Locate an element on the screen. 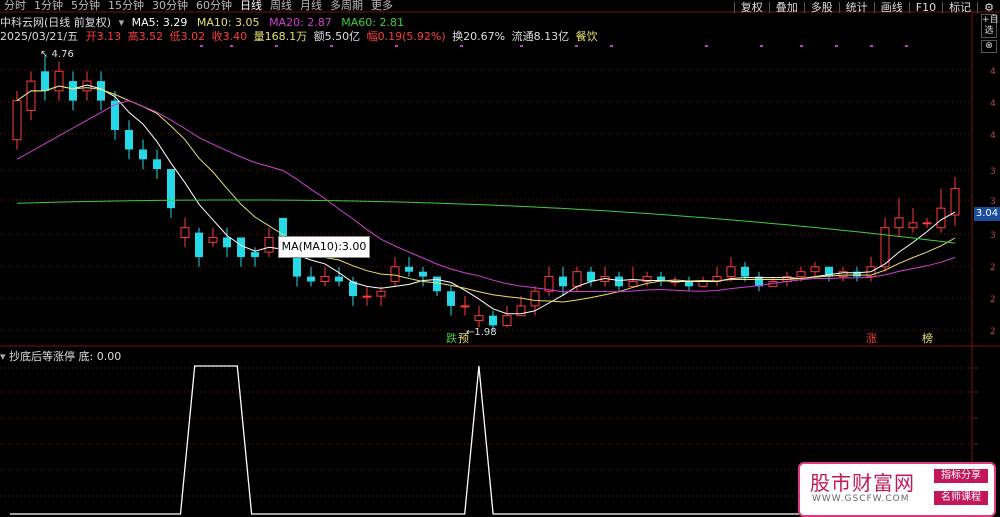  period-tab-6: 日线 is located at coordinates (251, 5).